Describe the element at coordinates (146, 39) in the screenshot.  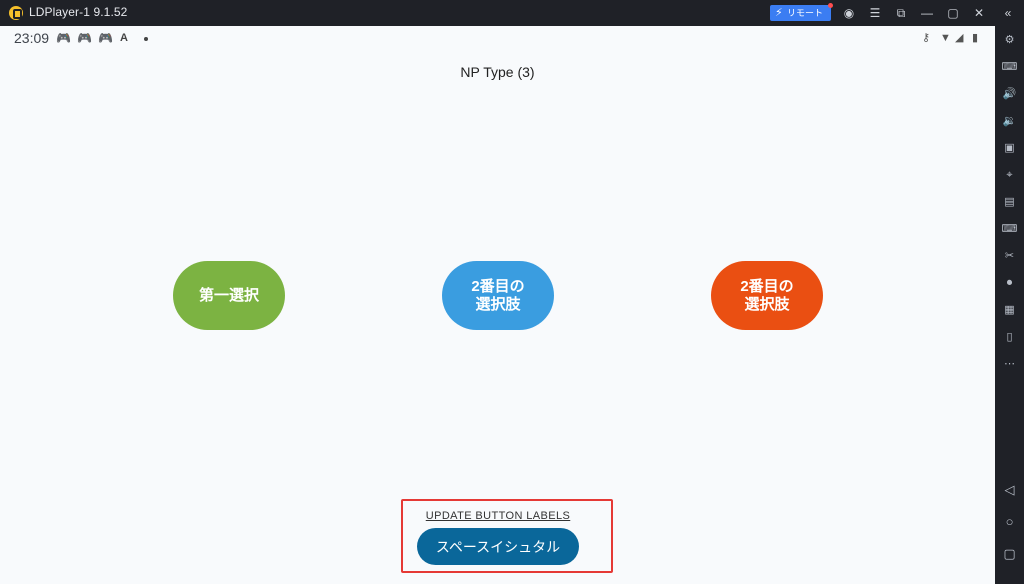
I see `more-notifications-icon` at that location.